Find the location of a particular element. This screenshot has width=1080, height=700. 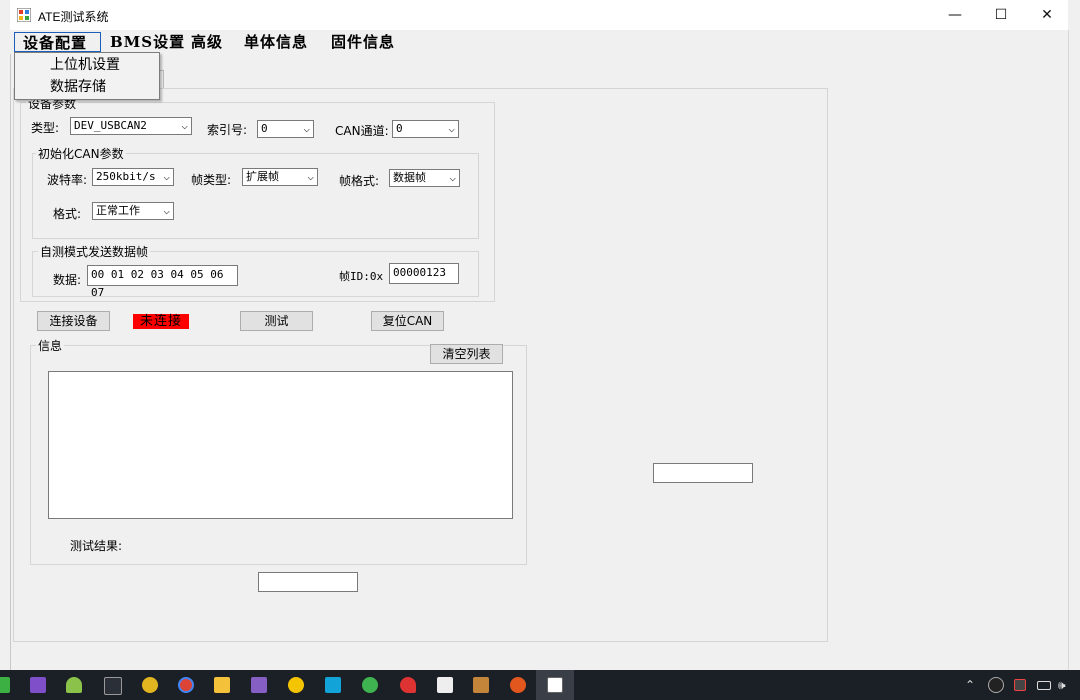

clear-list-button: 清空列表 is located at coordinates (466, 354).